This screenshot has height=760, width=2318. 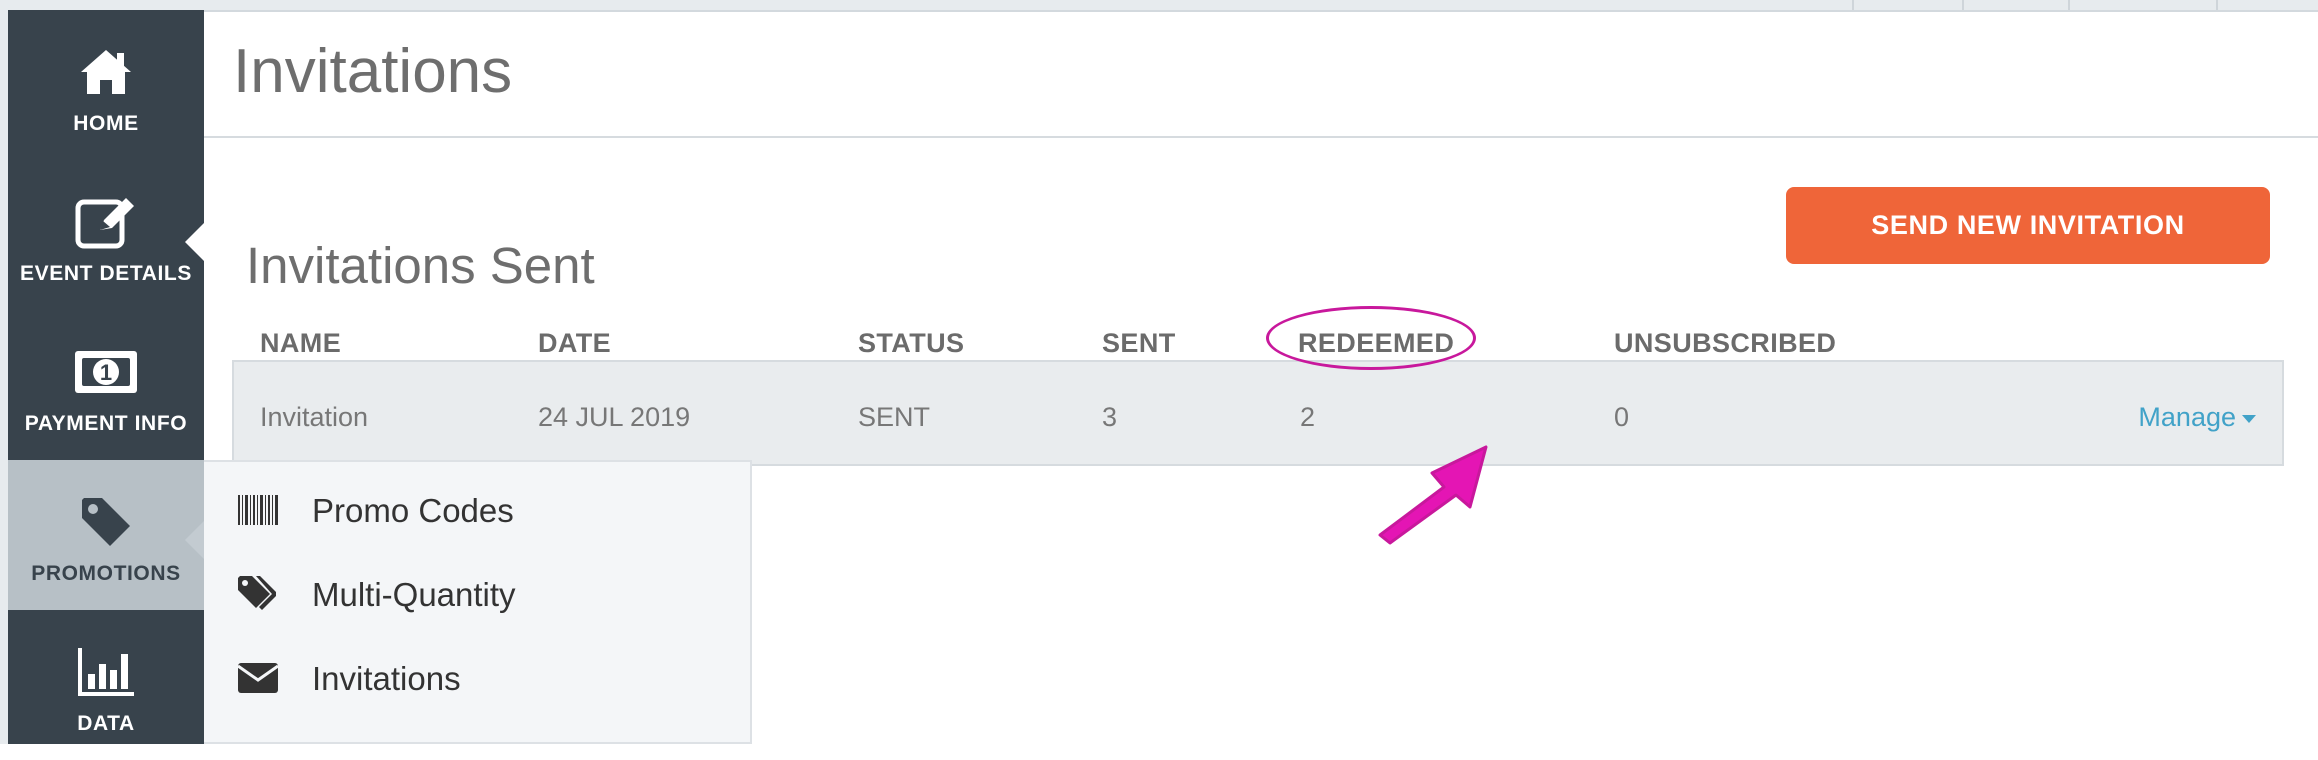 What do you see at coordinates (1261, 137) in the screenshot?
I see `divider` at bounding box center [1261, 137].